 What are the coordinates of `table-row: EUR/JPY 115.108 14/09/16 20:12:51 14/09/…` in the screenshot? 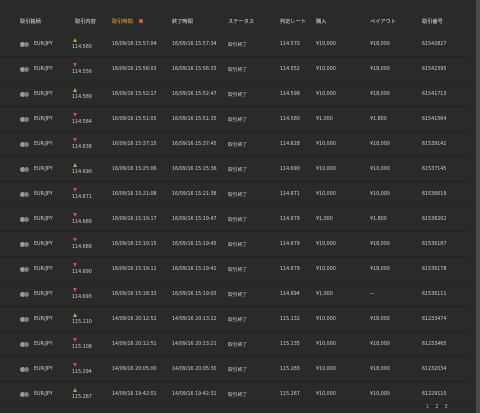 It's located at (235, 344).